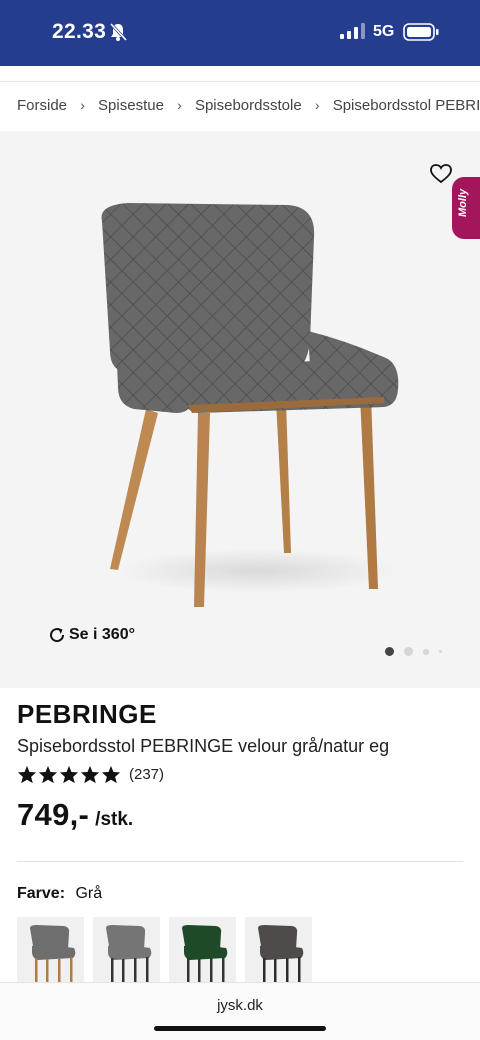  I want to click on view-360-button: Se i 360°, so click(91, 635).